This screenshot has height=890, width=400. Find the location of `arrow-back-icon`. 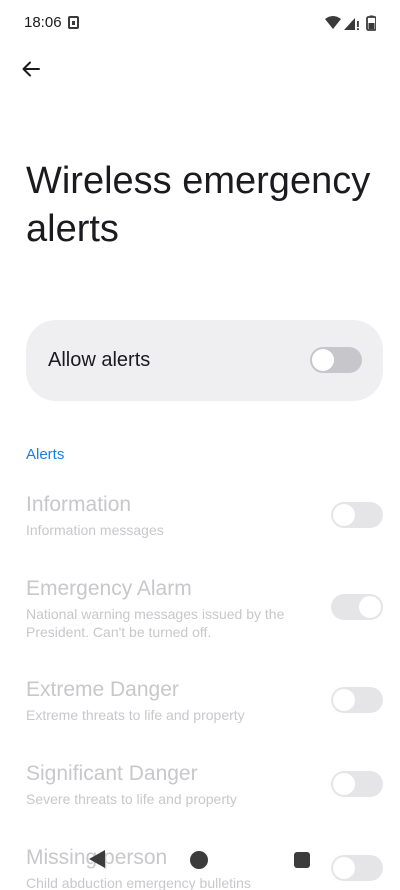

arrow-back-icon is located at coordinates (31, 69).